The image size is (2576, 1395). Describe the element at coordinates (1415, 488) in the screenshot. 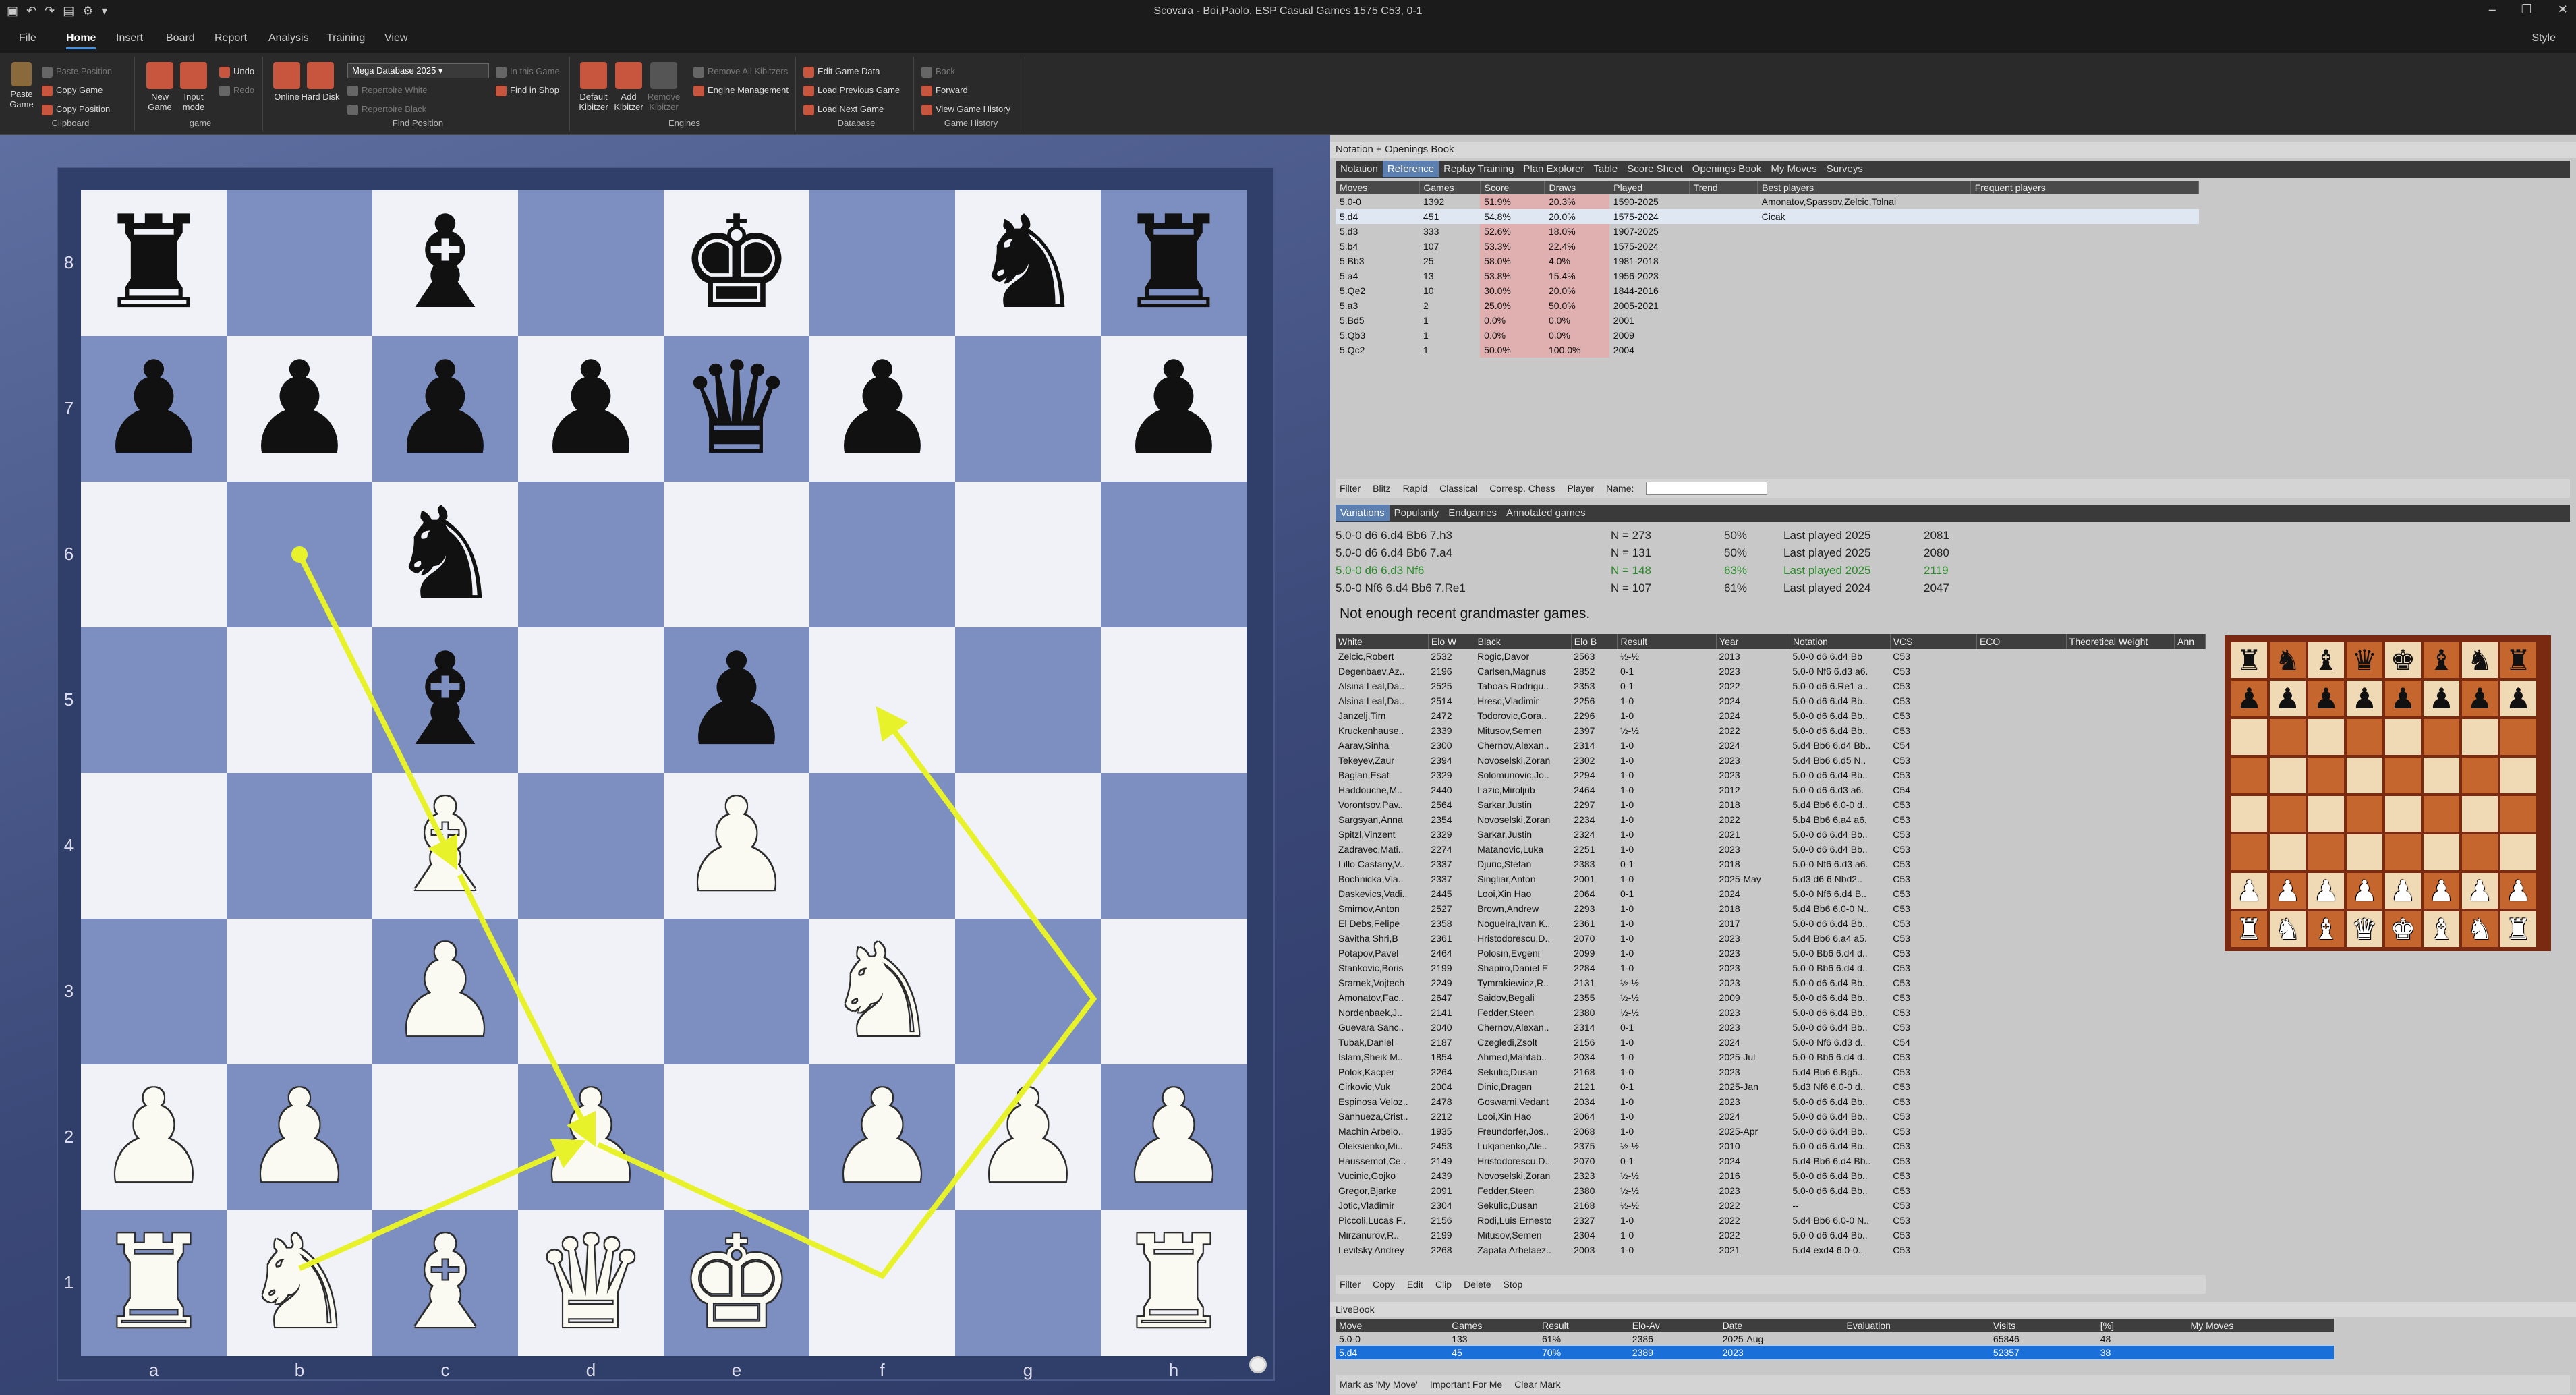

I see `filter-rapid: Rapid` at that location.